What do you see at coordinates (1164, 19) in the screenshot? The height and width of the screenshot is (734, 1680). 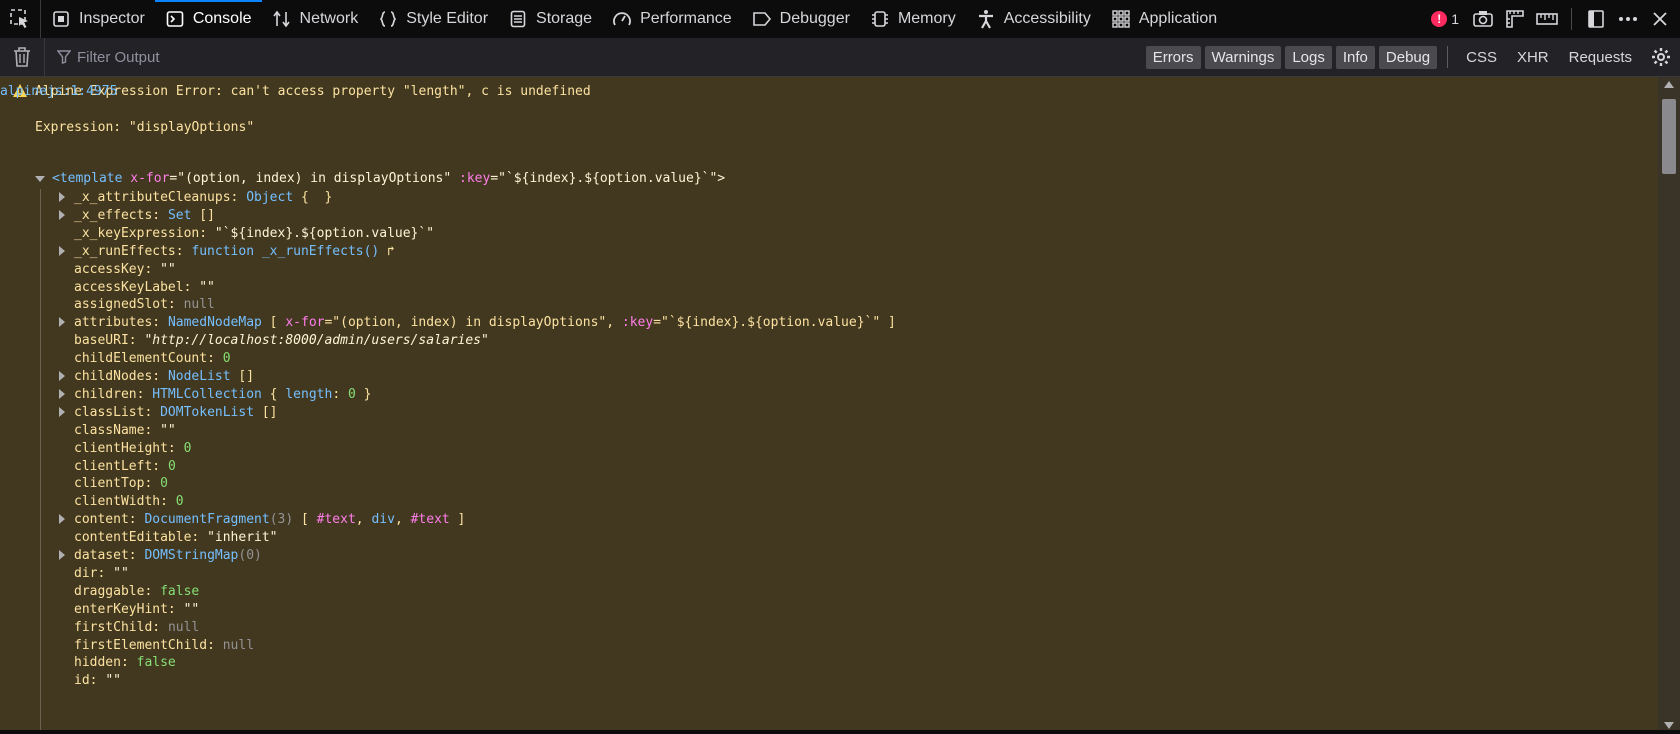 I see `tab-application: Application` at bounding box center [1164, 19].